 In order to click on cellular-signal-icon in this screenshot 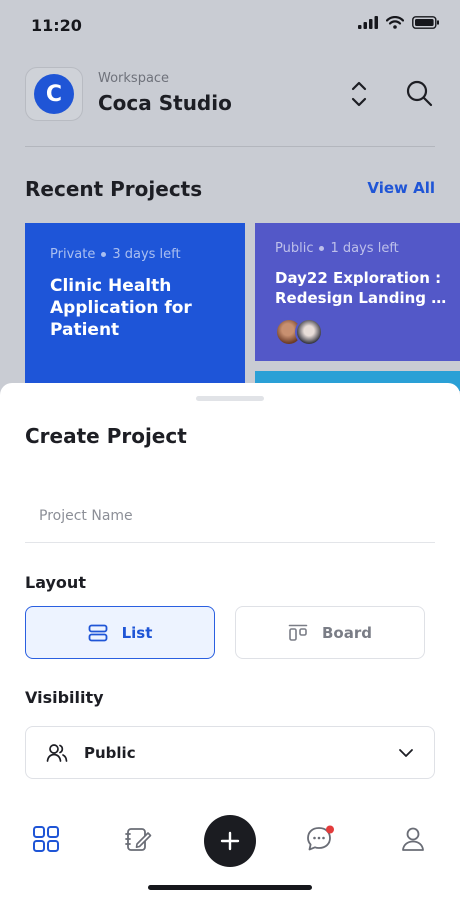, I will do `click(368, 22)`.